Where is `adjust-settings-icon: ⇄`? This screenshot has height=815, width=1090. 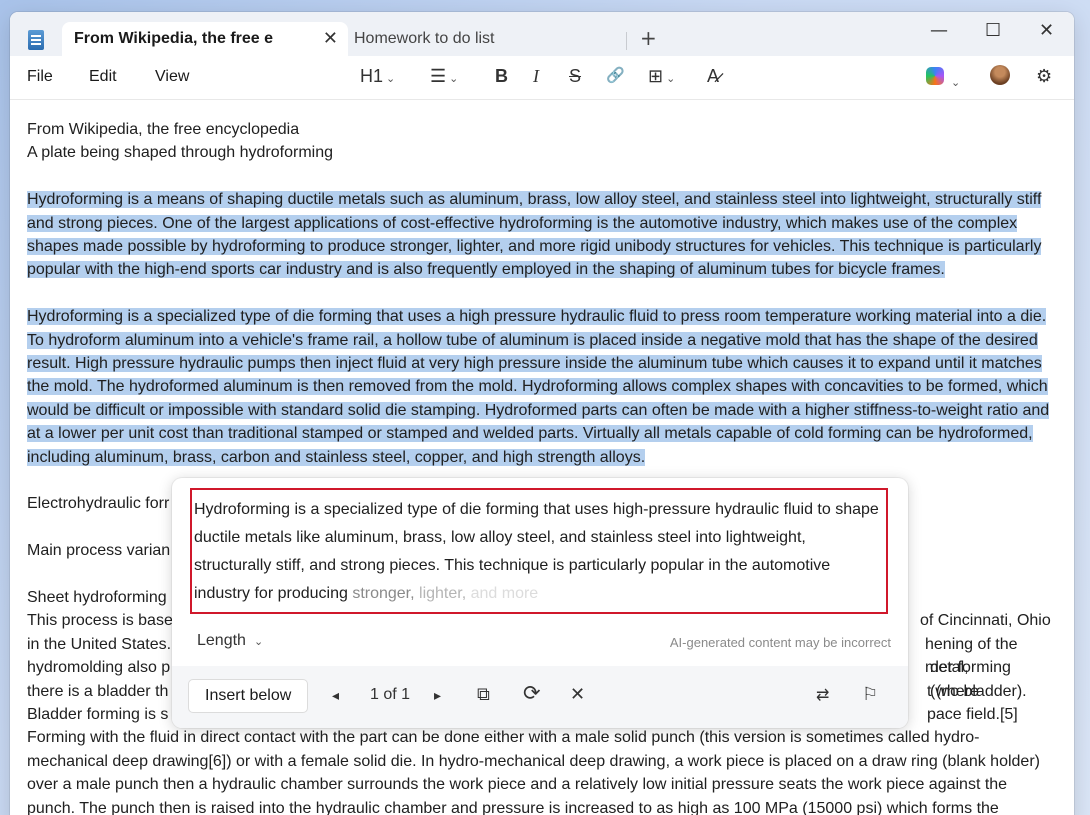
adjust-settings-icon: ⇄ is located at coordinates (822, 695).